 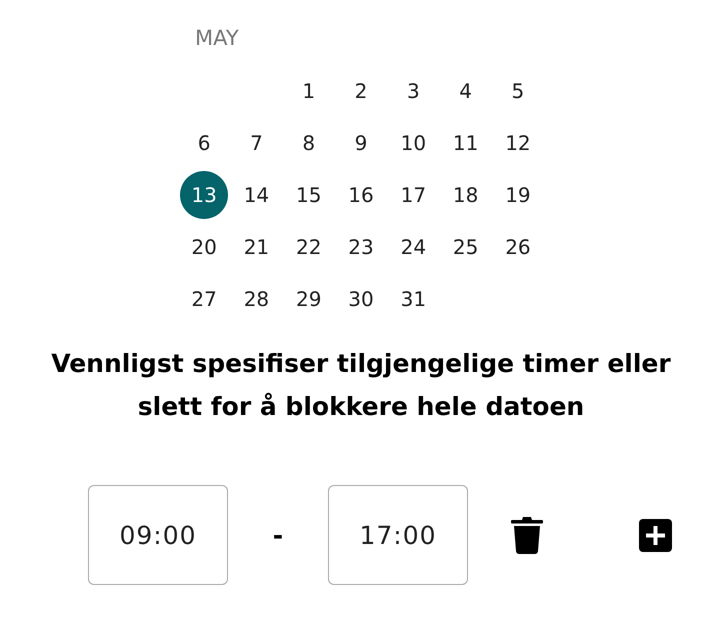 What do you see at coordinates (204, 143) in the screenshot?
I see `calendar-day: 6` at bounding box center [204, 143].